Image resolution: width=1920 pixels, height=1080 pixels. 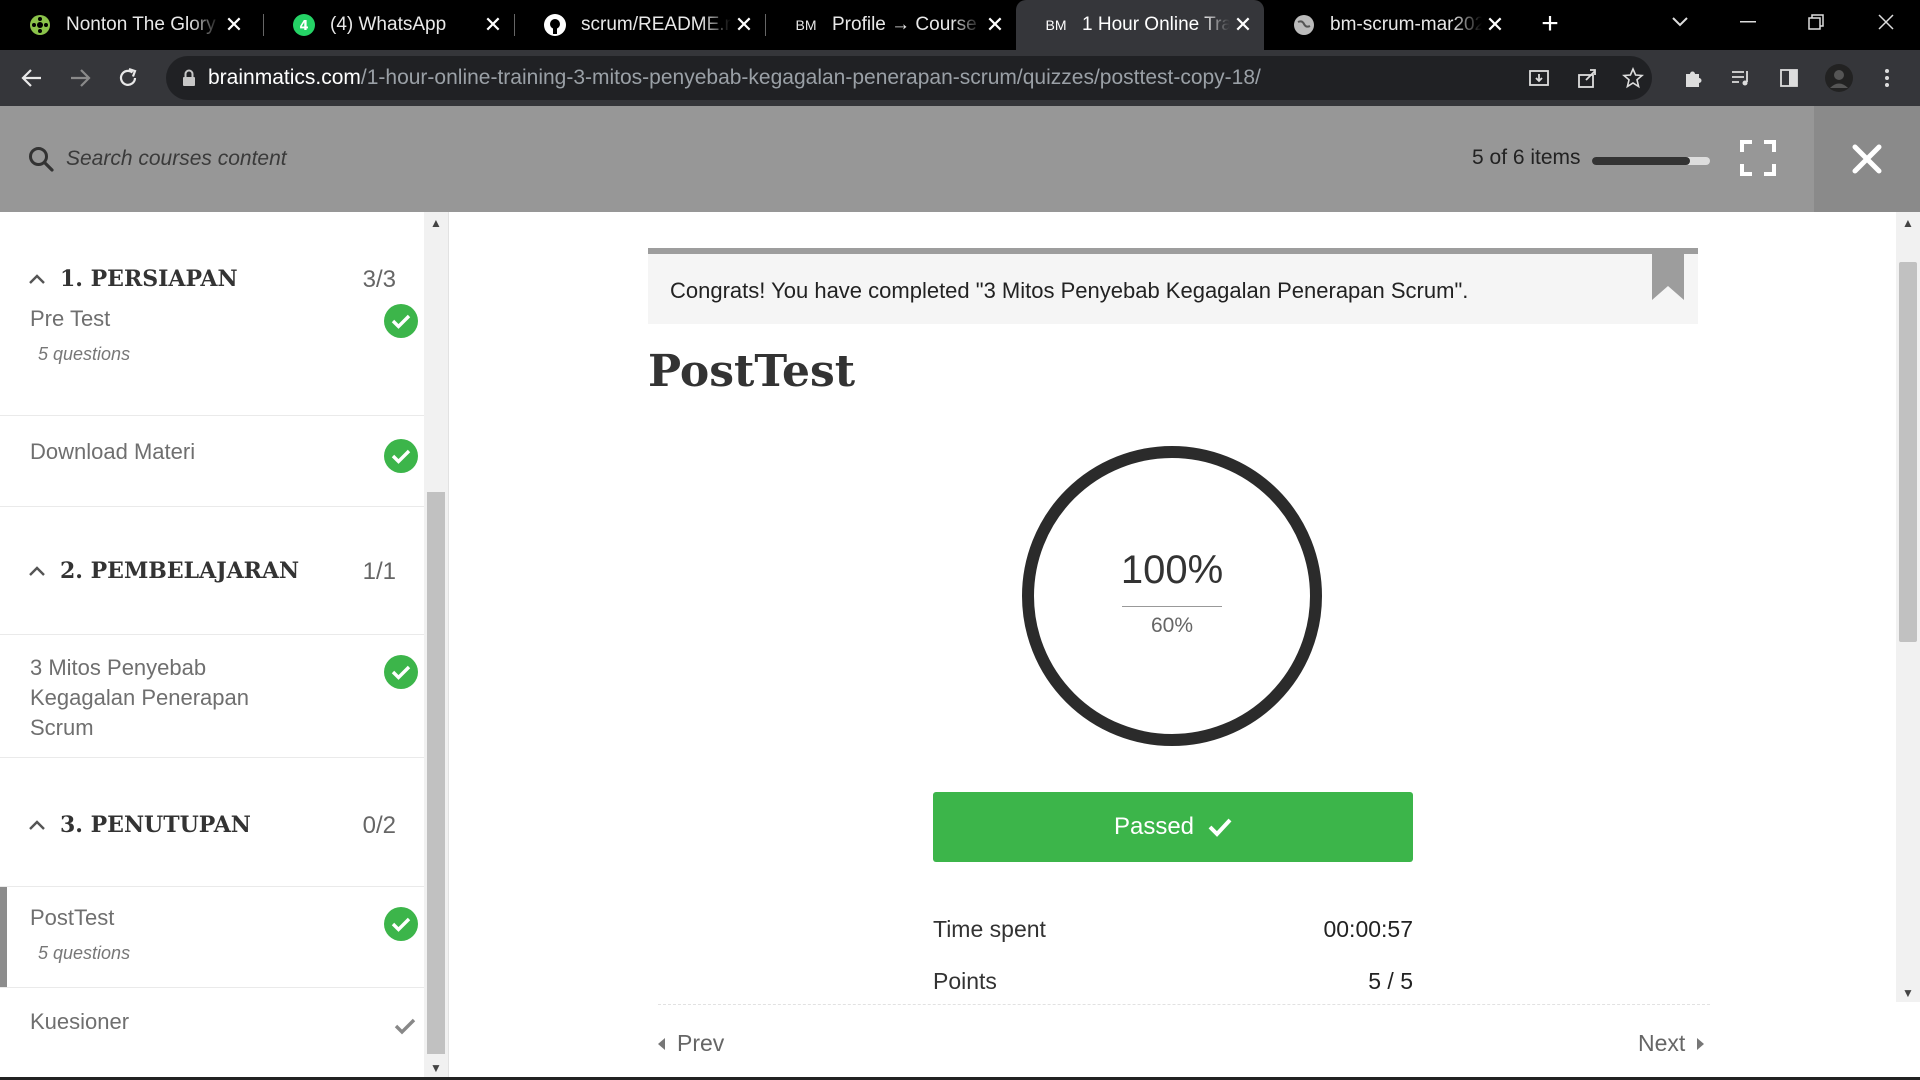 I want to click on section-title: 3. PENUTUPAN, so click(x=155, y=825).